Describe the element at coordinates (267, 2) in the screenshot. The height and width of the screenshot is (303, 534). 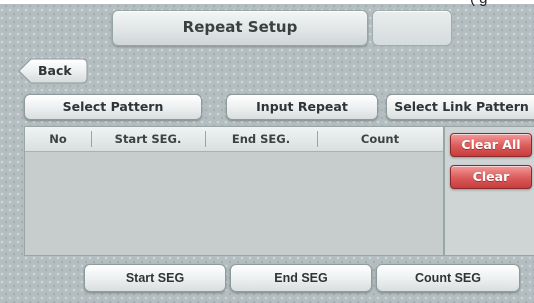
I see `top-edge-strip` at that location.